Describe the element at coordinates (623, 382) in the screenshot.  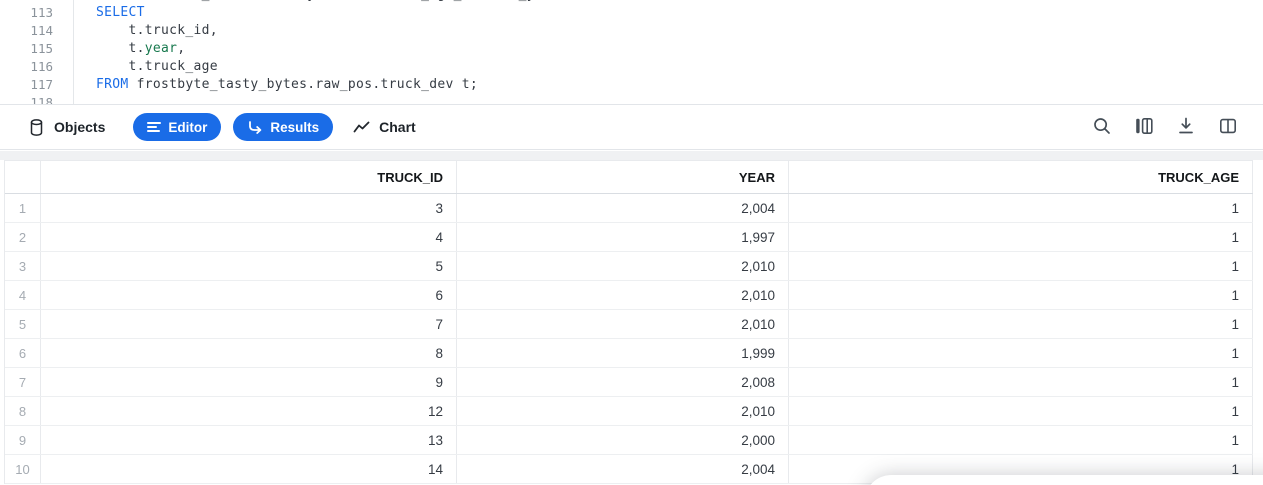
I see `cell-year: 2,008` at that location.